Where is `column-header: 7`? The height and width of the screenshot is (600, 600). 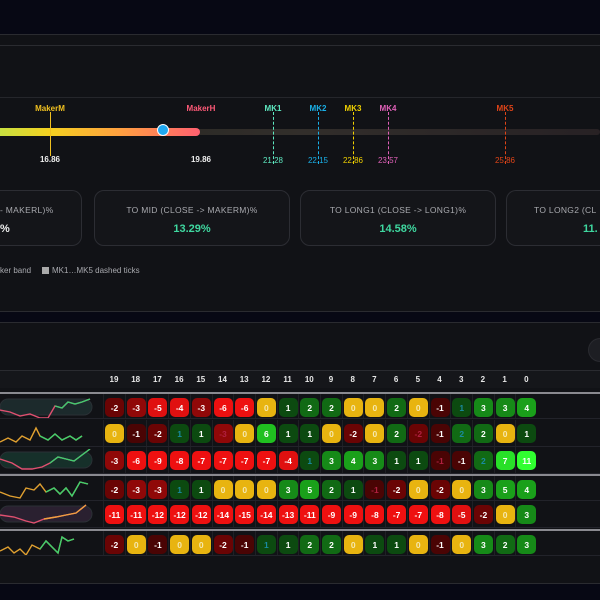 column-header: 7 is located at coordinates (374, 379).